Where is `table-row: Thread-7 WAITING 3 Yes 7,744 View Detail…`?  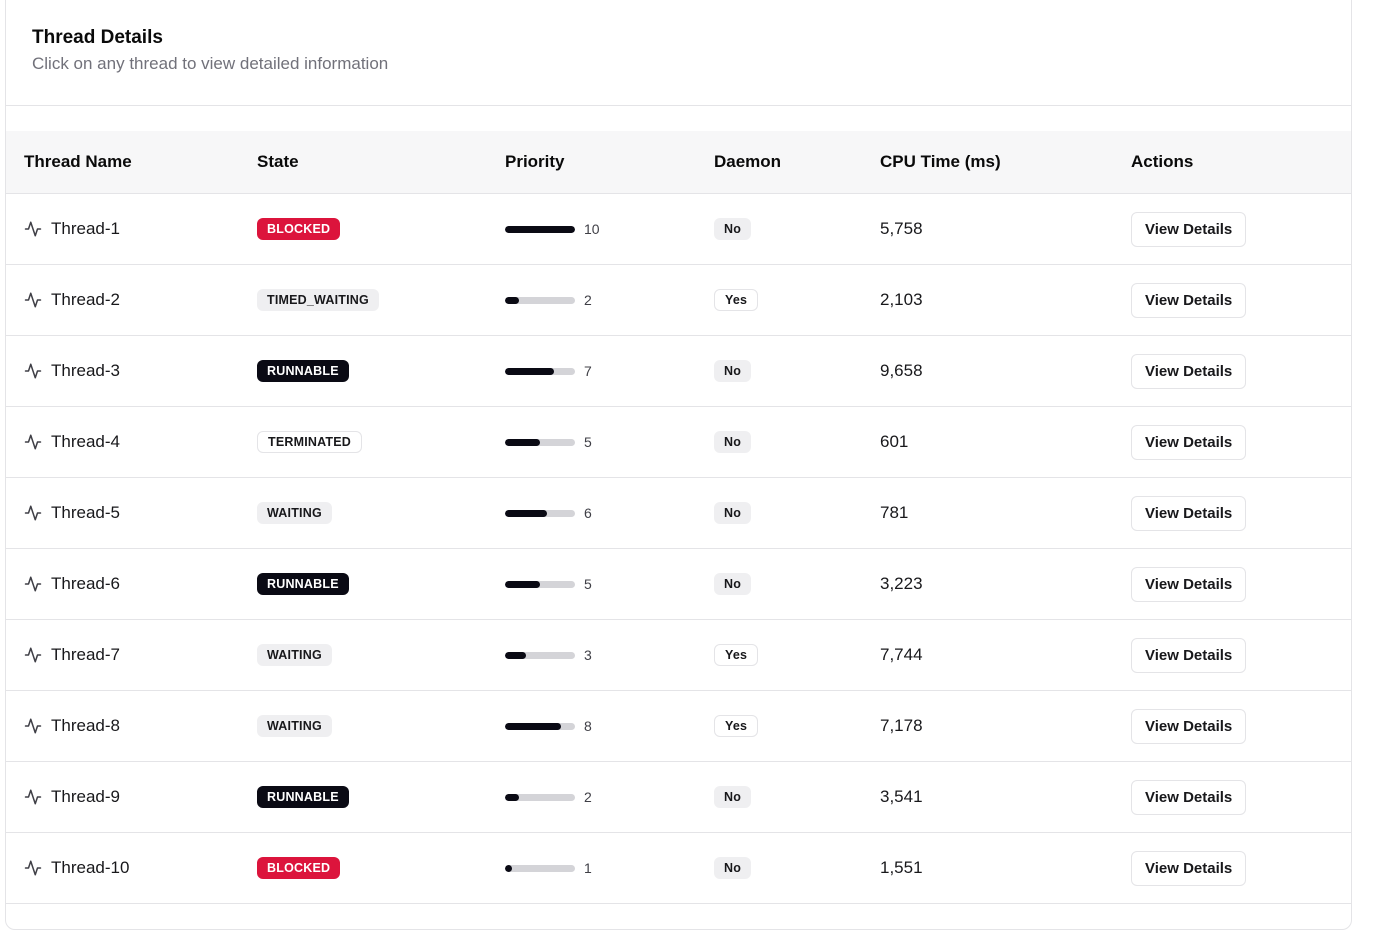 table-row: Thread-7 WAITING 3 Yes 7,744 View Detail… is located at coordinates (678, 655).